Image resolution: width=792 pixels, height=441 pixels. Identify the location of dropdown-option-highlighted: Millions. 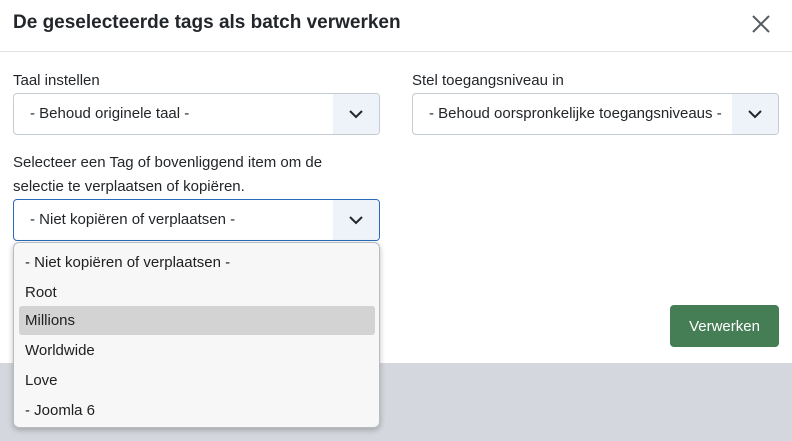
(197, 320).